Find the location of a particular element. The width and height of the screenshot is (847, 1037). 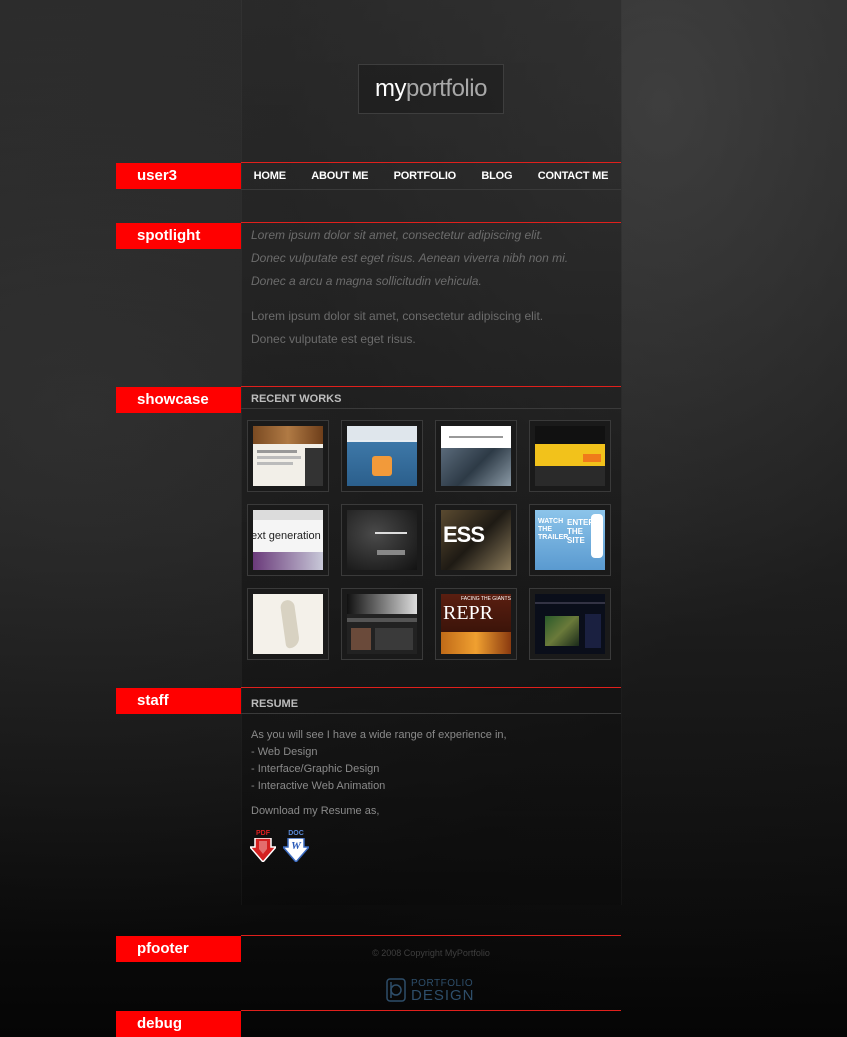

thumb-caption: WATCH THE TRAILER is located at coordinates (553, 529).